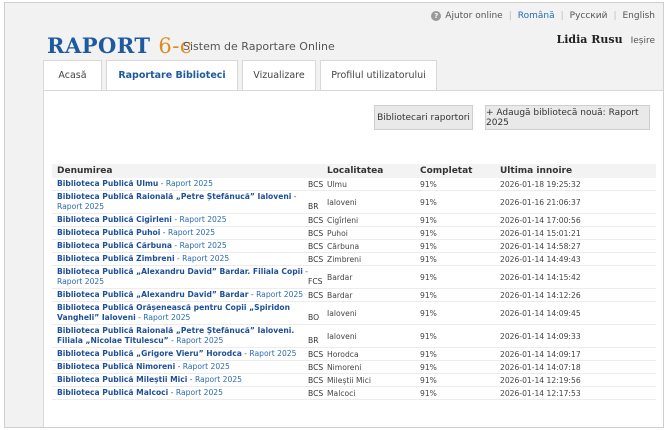 The image size is (666, 430). Describe the element at coordinates (99, 45) in the screenshot. I see `logo-main: RAPORT` at that location.